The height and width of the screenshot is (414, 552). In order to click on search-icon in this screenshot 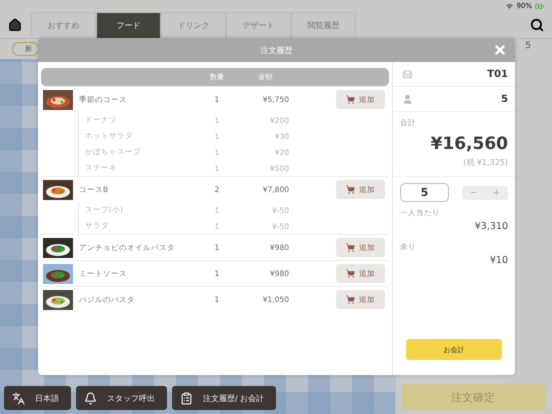, I will do `click(537, 25)`.